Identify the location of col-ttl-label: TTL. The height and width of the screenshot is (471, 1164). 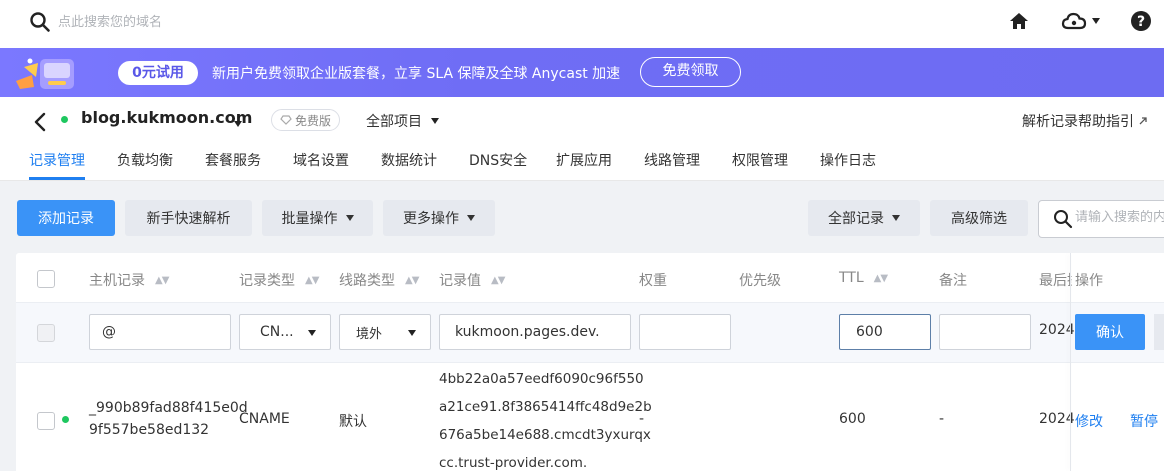
(851, 278).